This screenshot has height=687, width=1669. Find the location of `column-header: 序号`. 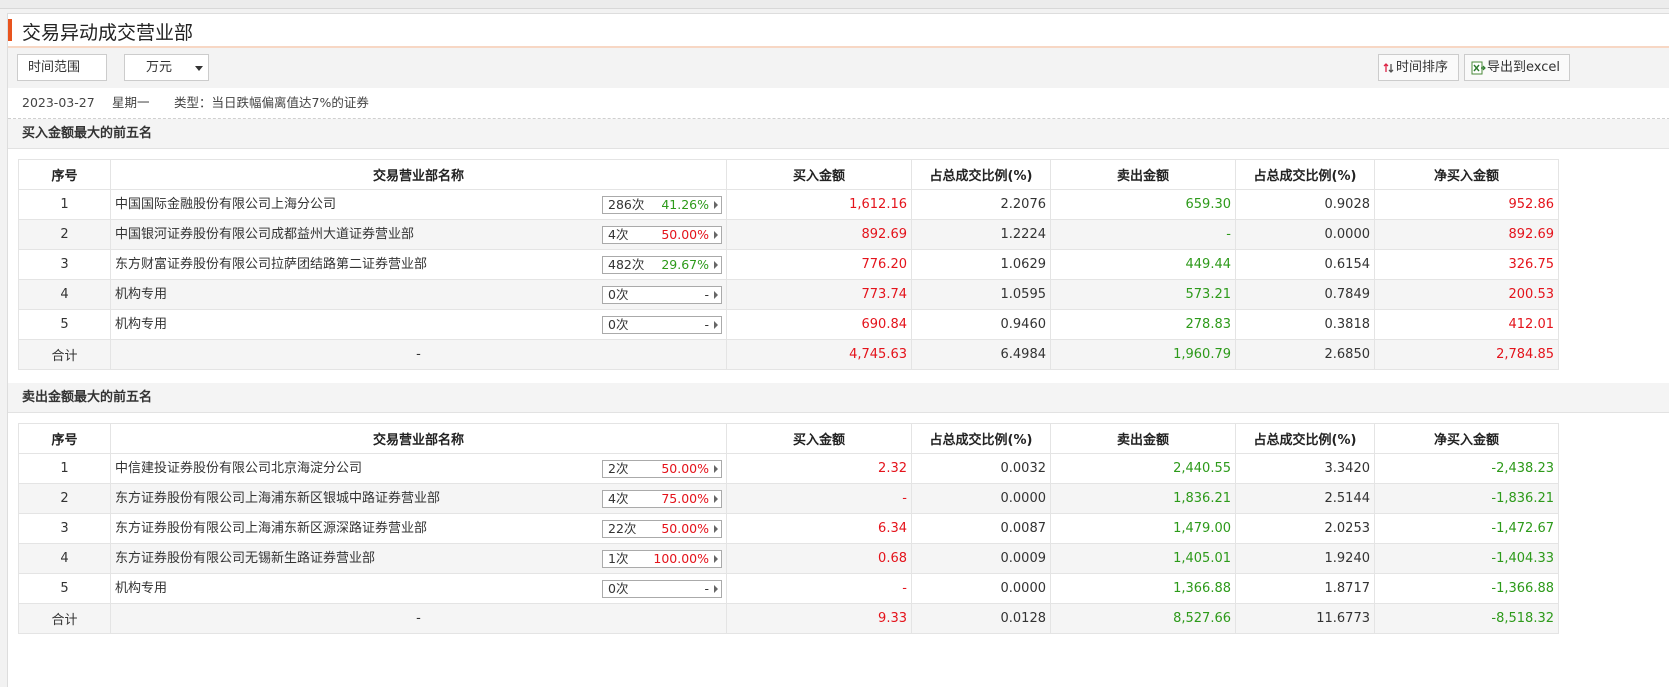

column-header: 序号 is located at coordinates (64, 174).